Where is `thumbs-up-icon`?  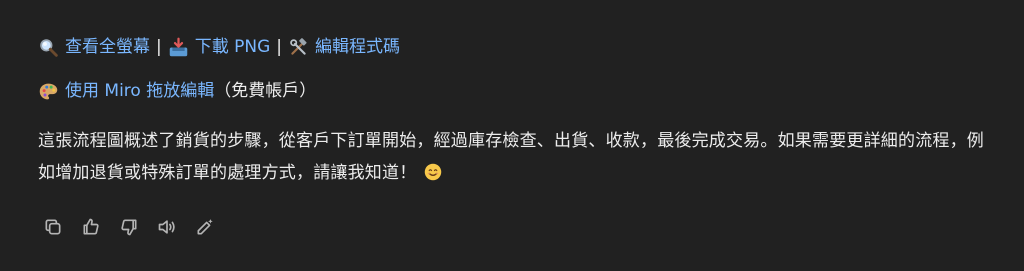 thumbs-up-icon is located at coordinates (91, 226).